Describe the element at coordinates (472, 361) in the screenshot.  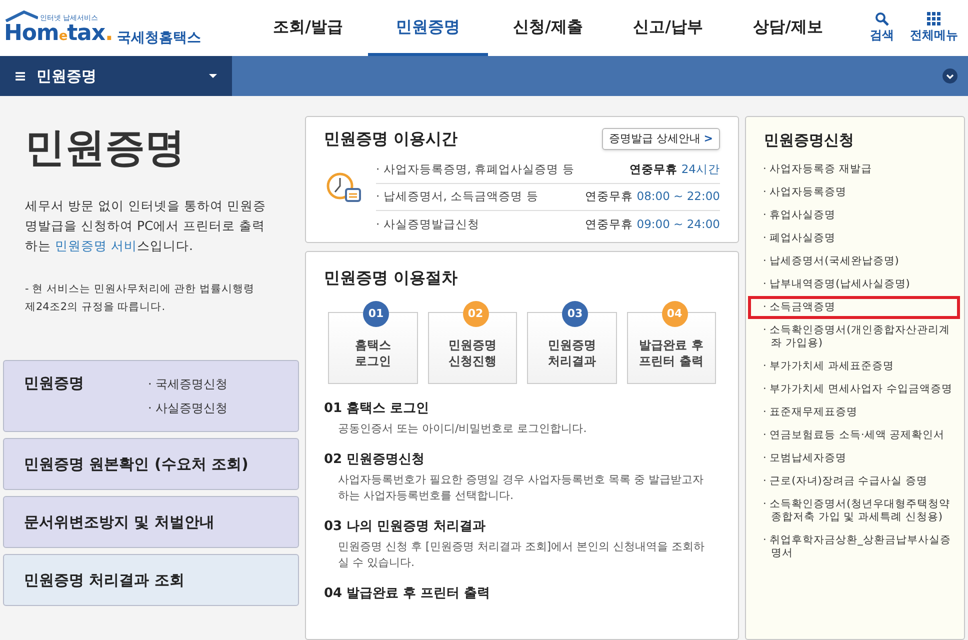
I see `step-label: 신청진행` at that location.